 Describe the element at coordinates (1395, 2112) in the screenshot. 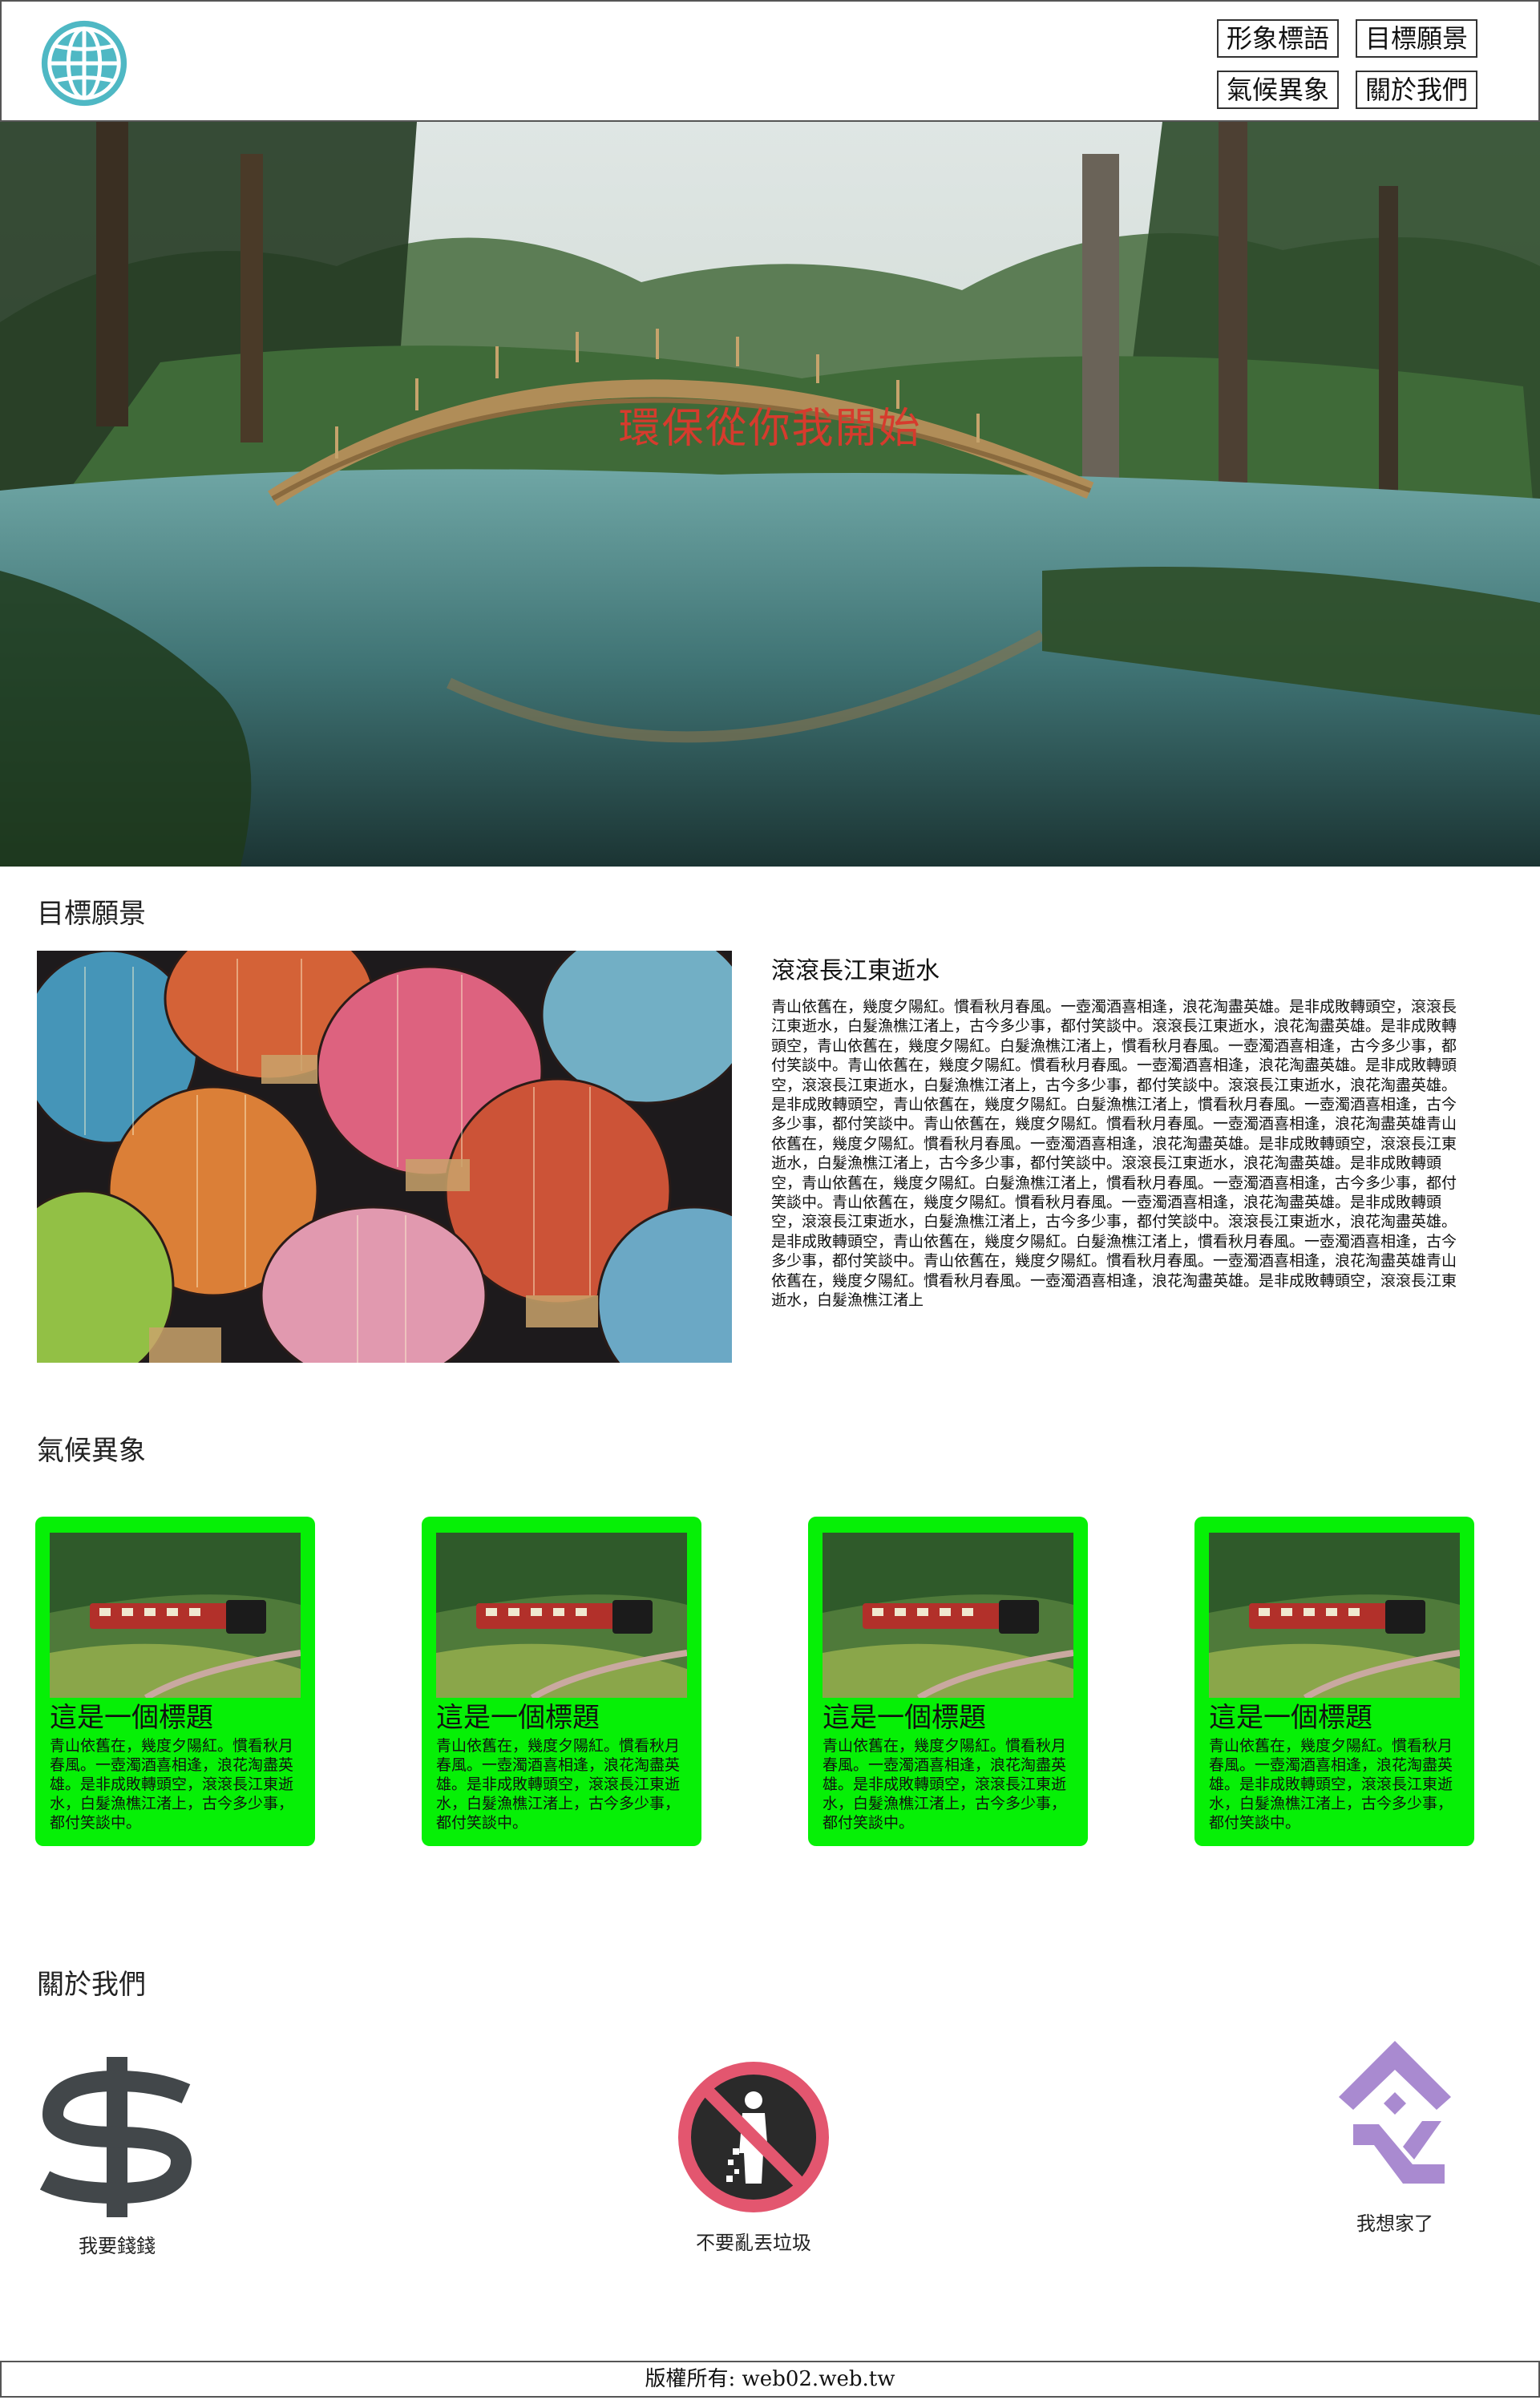

I see `homesick-icon` at that location.